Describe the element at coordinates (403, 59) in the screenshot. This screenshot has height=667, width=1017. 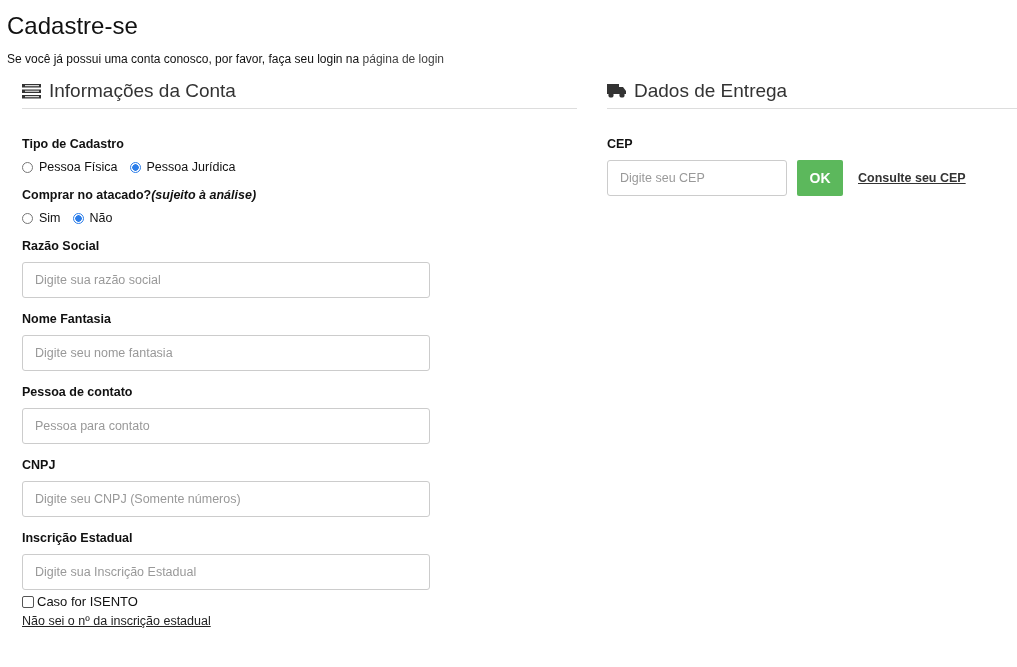
I see `login-link: página de login` at that location.